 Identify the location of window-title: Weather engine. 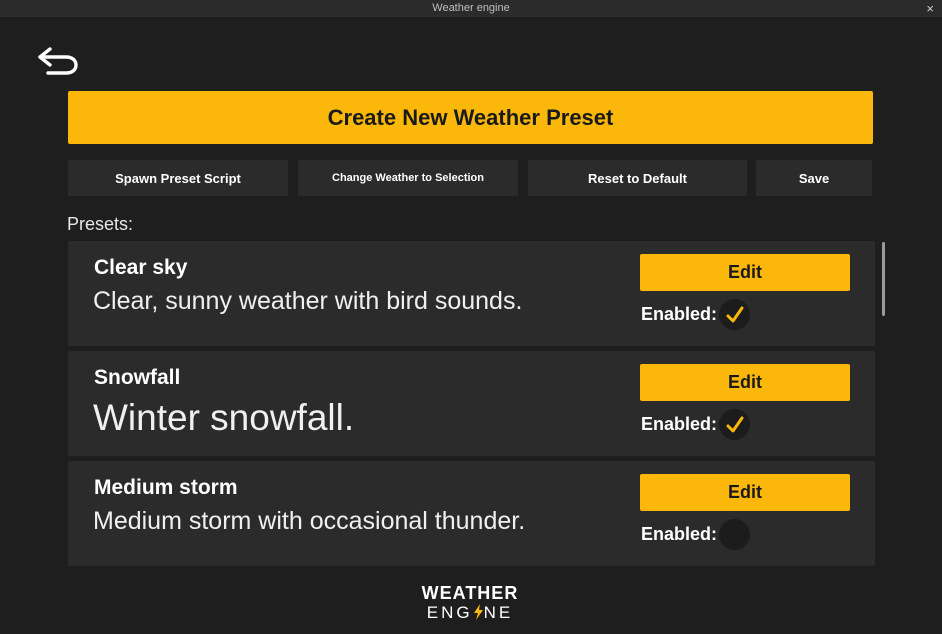
(471, 8).